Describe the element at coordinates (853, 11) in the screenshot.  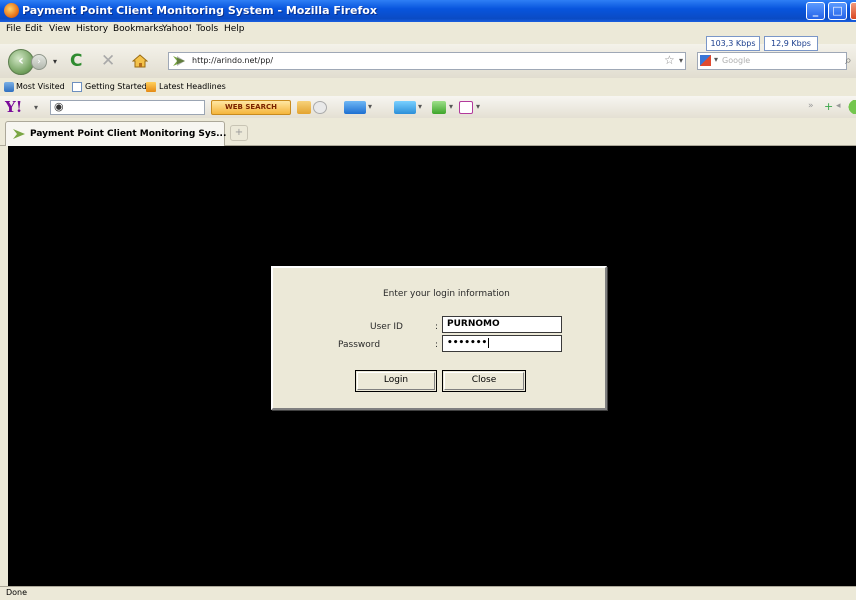
I see `close-window-button` at that location.